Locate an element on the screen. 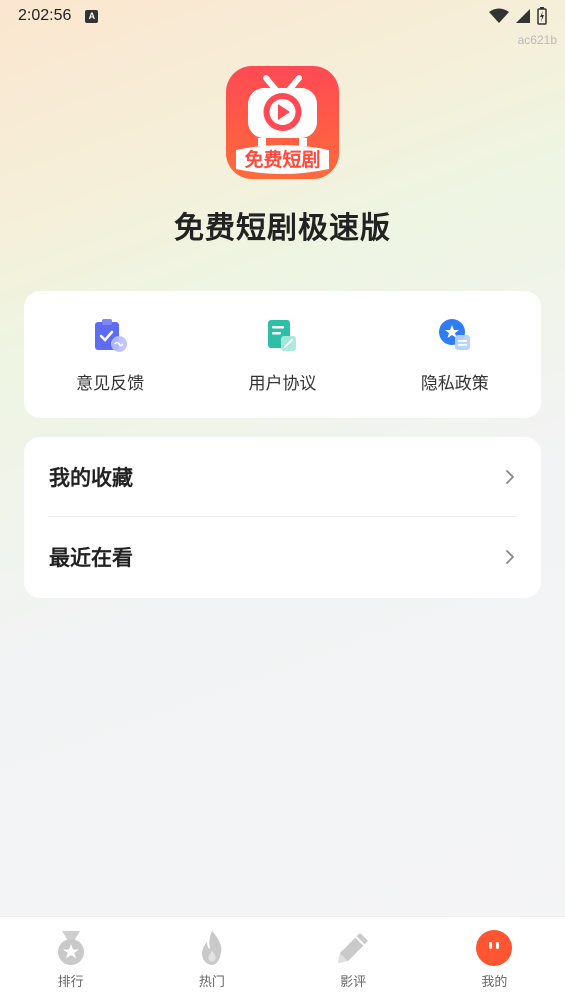 The image size is (565, 1004). medal-icon is located at coordinates (70, 948).